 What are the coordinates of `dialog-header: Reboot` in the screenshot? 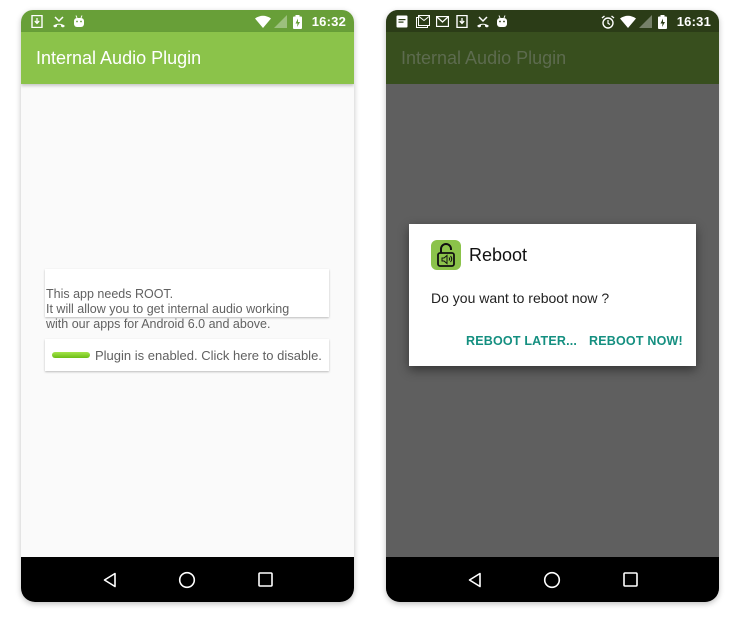 It's located at (479, 255).